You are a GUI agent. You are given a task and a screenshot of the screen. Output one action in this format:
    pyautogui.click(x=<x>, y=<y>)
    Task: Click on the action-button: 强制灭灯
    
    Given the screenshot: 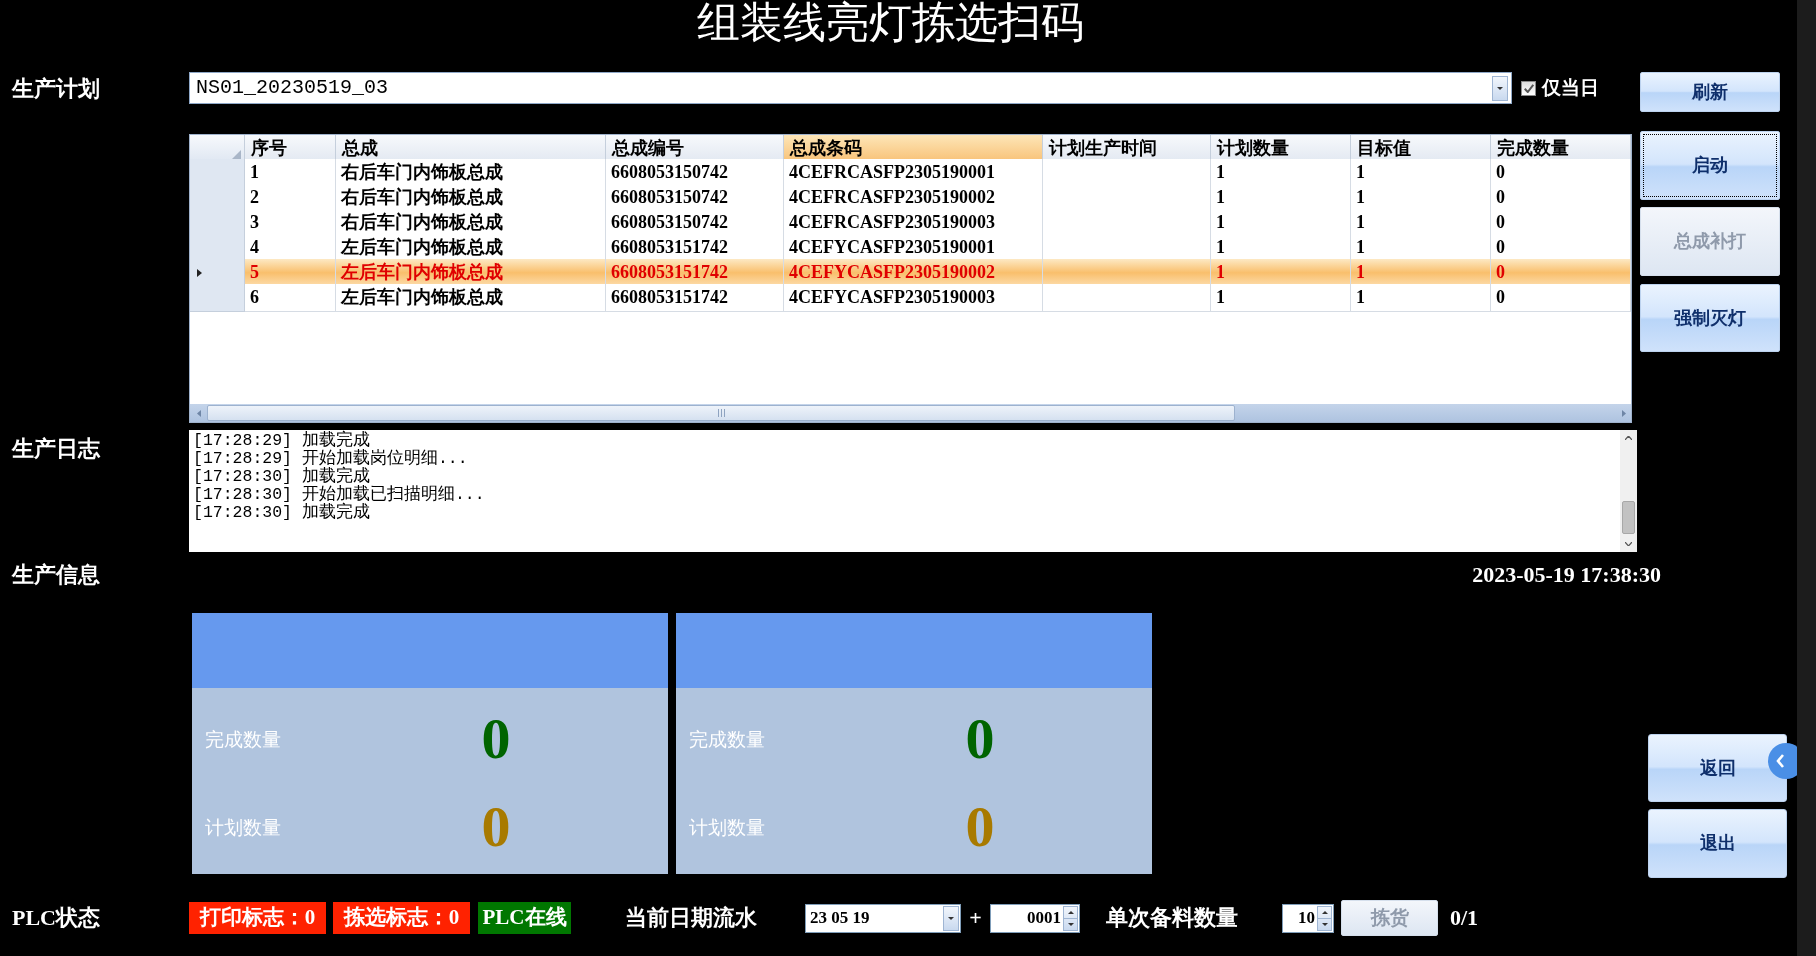 What is the action you would take?
    pyautogui.click(x=1710, y=318)
    